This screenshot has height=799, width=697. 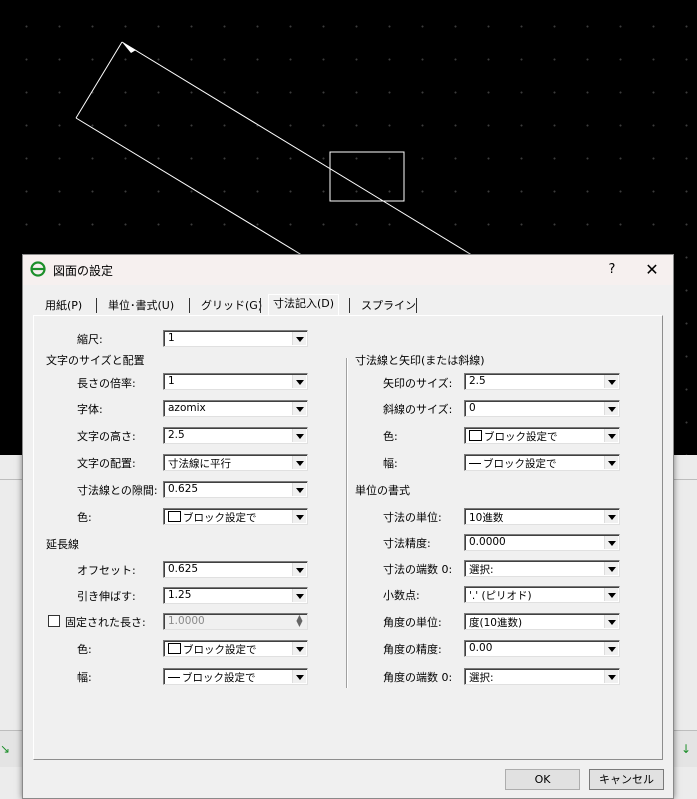 I want to click on ext-width-label: 幅:, so click(x=84, y=677).